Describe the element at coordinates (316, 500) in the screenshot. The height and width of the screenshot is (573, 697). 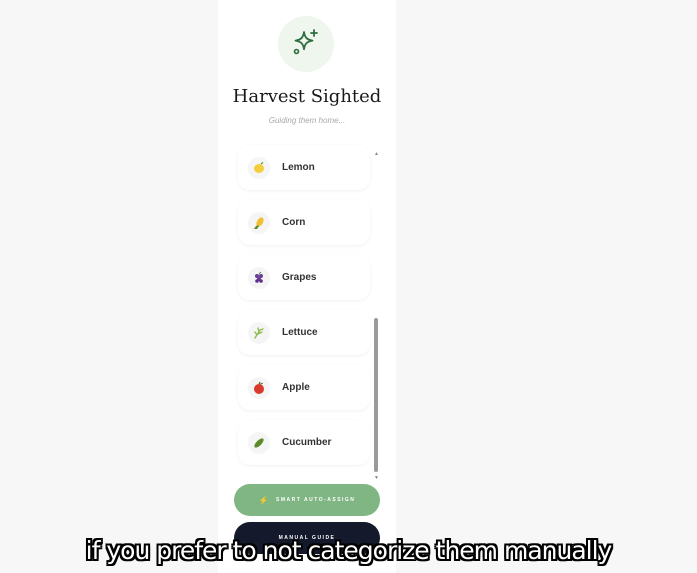
I see `smart-auto-assign-label: SMART AUTO-ASSIGN` at that location.